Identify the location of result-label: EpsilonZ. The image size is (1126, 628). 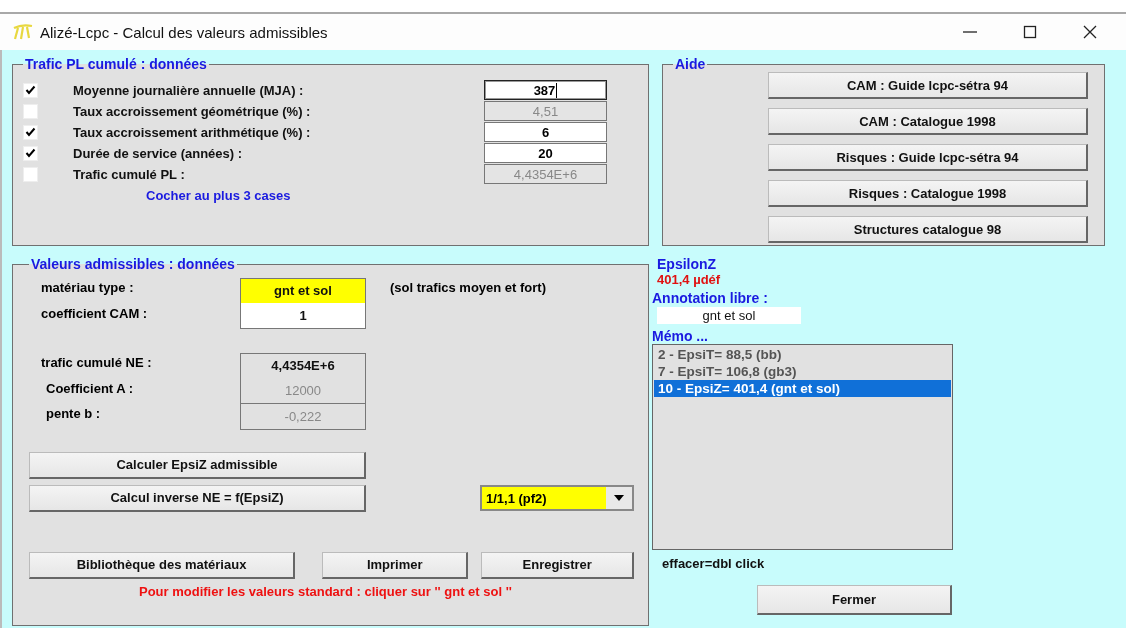
(687, 264).